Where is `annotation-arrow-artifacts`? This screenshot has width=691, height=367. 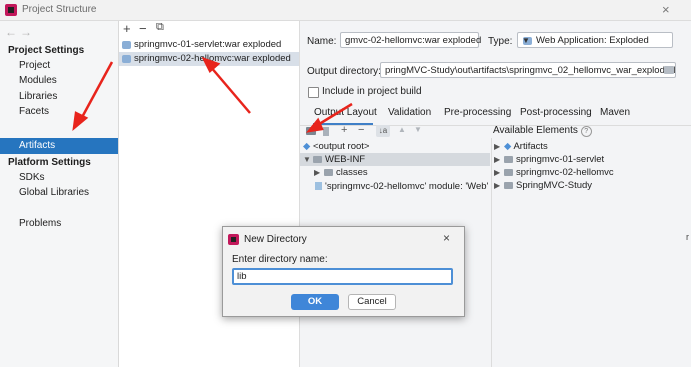 annotation-arrow-artifacts is located at coordinates (96, 91).